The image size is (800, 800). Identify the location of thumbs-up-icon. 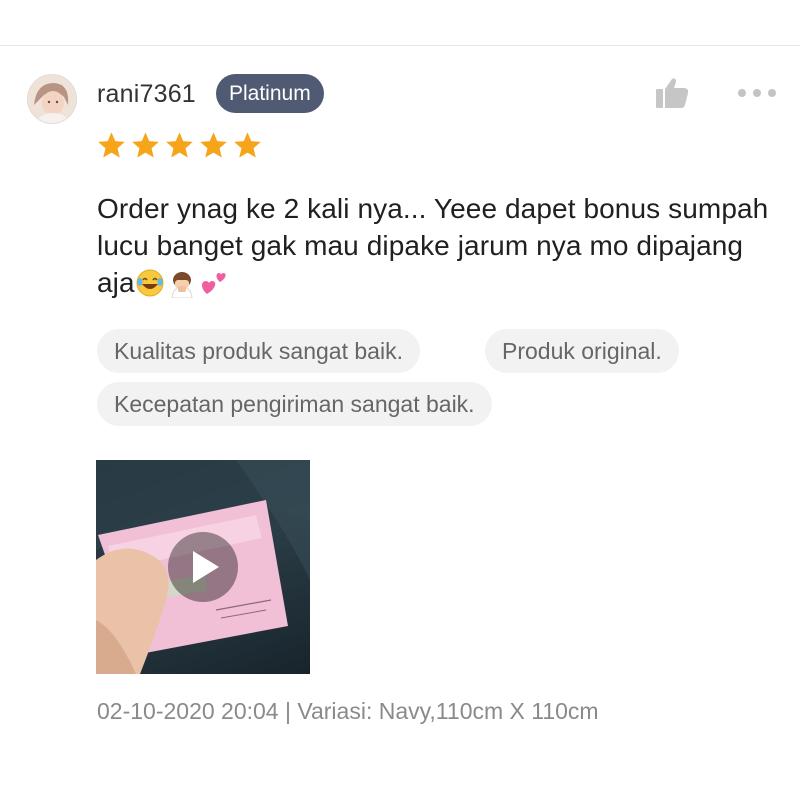
(672, 93).